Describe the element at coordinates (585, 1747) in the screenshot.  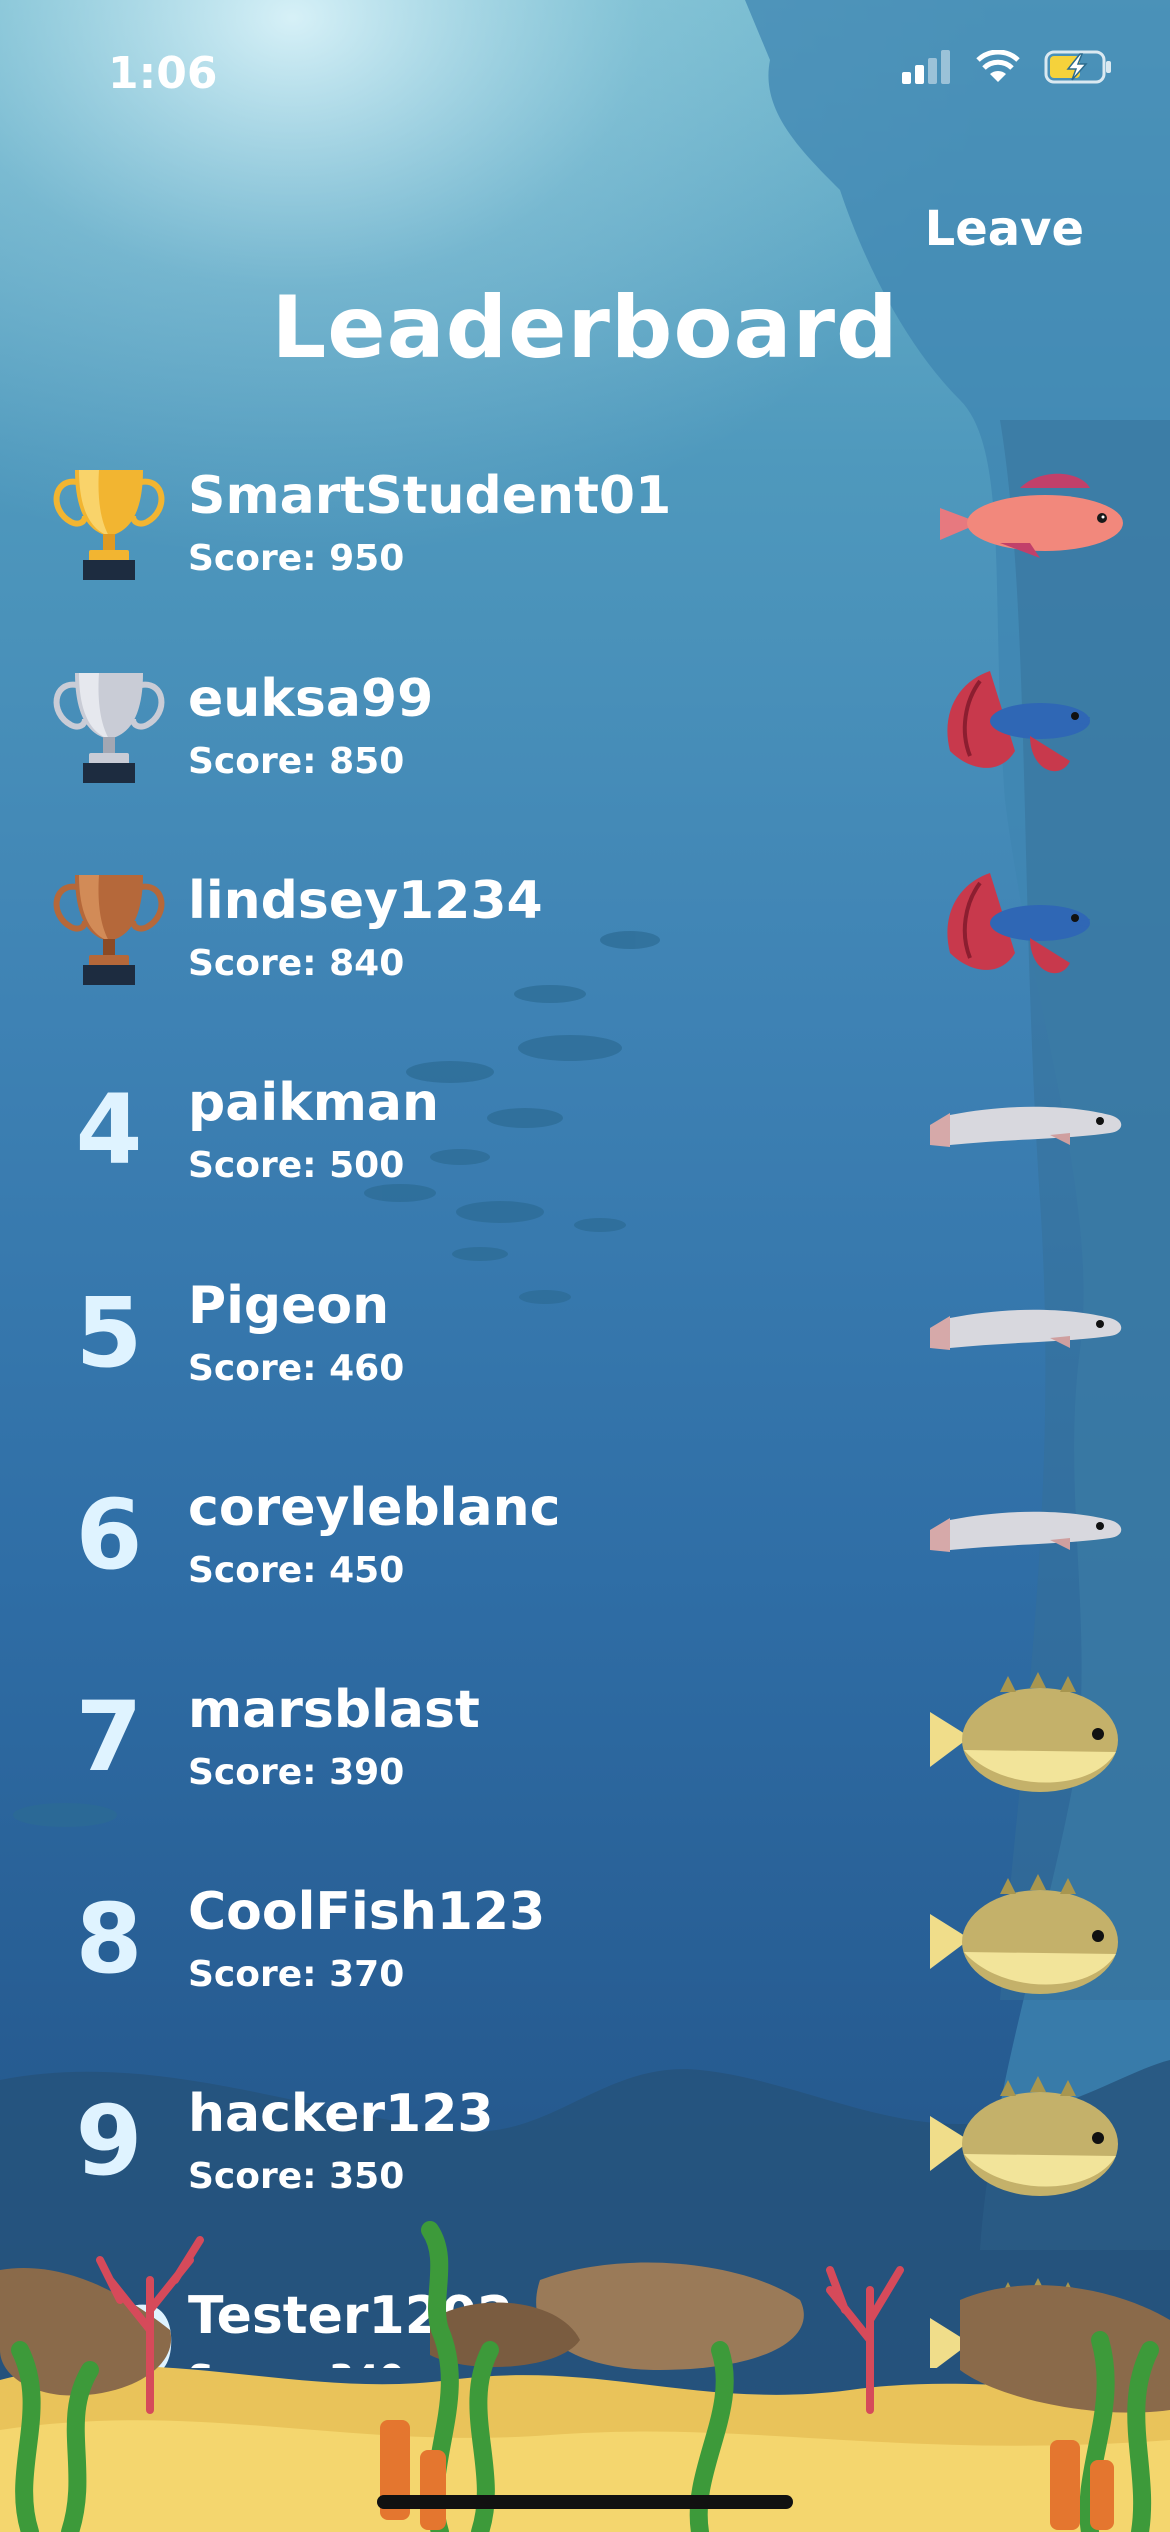
I see `leaderboard-row: 7 marsblast Score: 390` at that location.